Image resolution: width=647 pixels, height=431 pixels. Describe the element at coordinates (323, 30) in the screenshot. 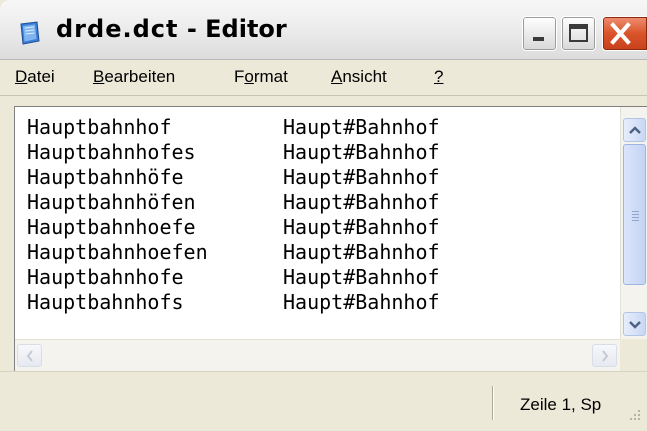

I see `title-bar: drde.dct - Editor` at that location.